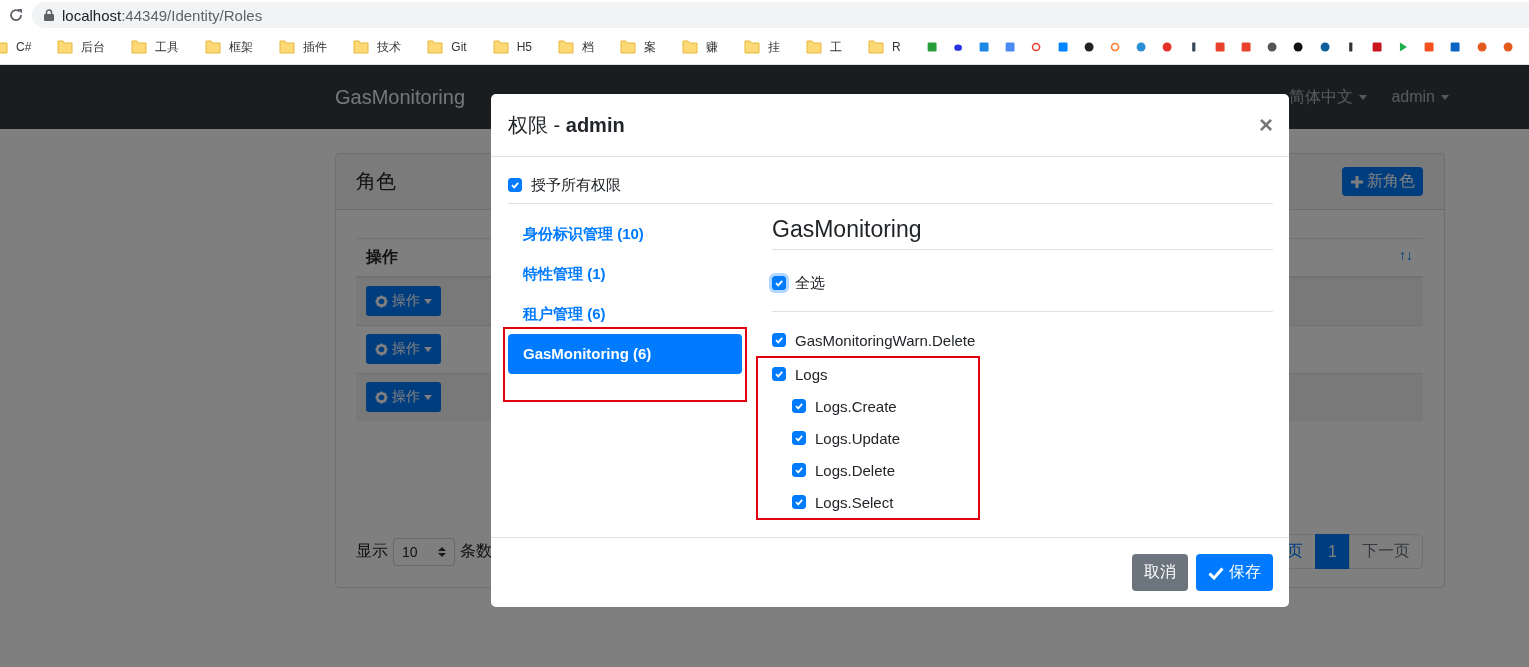  I want to click on page-link: 下一页, so click(1386, 551).